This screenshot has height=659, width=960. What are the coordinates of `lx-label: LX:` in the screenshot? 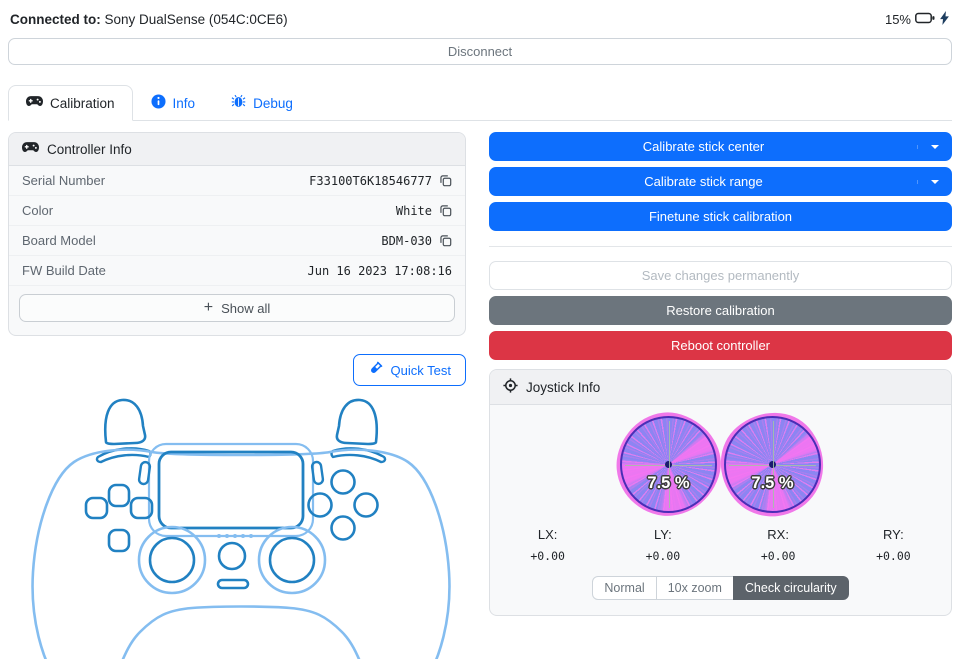 It's located at (547, 534).